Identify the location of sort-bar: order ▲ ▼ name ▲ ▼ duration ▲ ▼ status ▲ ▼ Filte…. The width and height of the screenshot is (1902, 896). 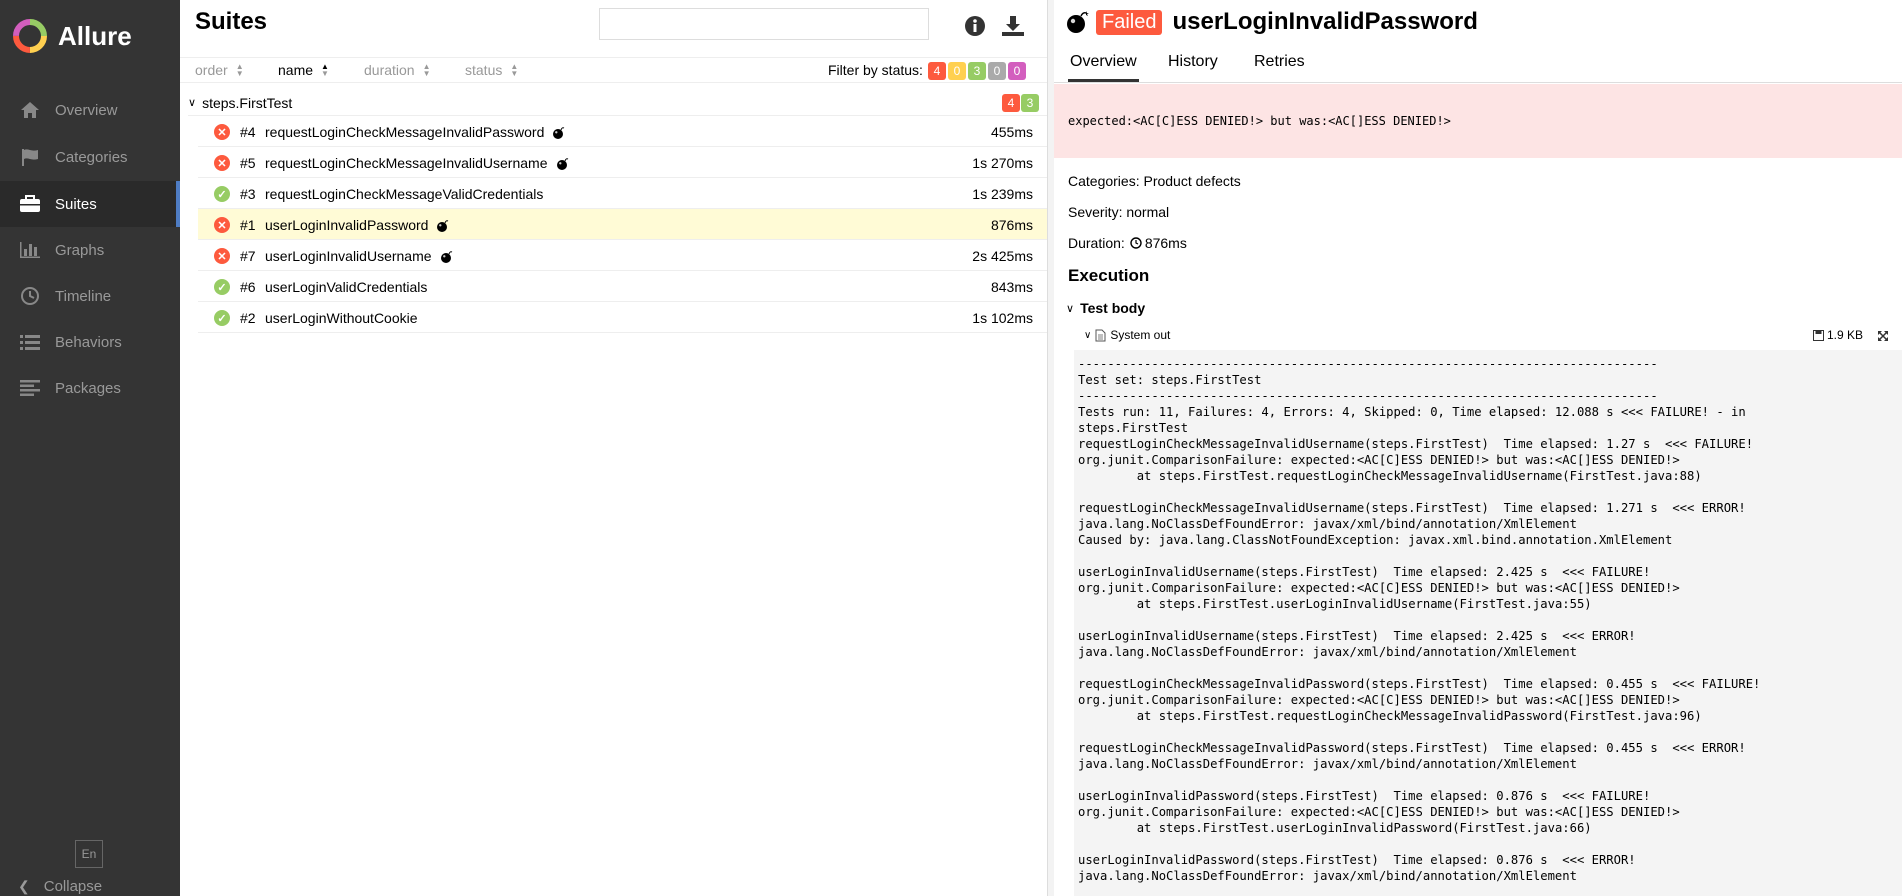
(613, 70).